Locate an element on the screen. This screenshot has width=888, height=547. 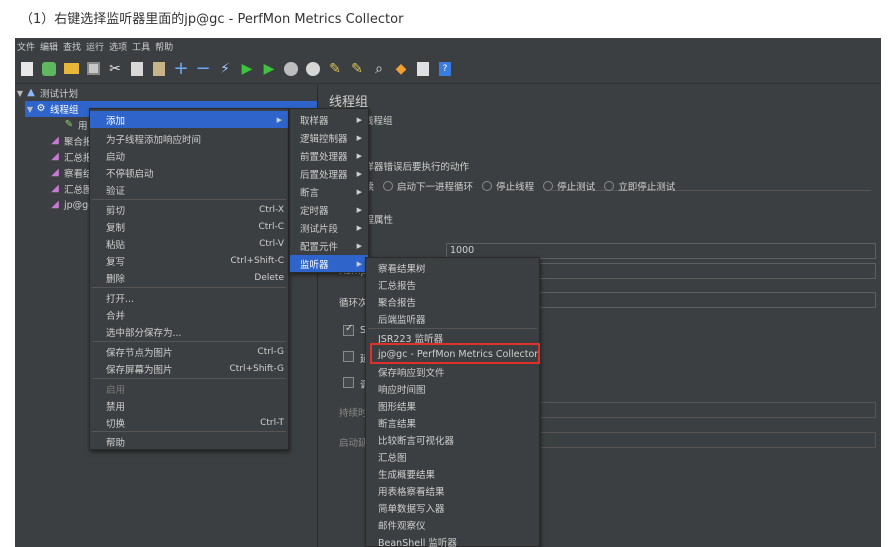
radio-stop-test is located at coordinates (548, 186).